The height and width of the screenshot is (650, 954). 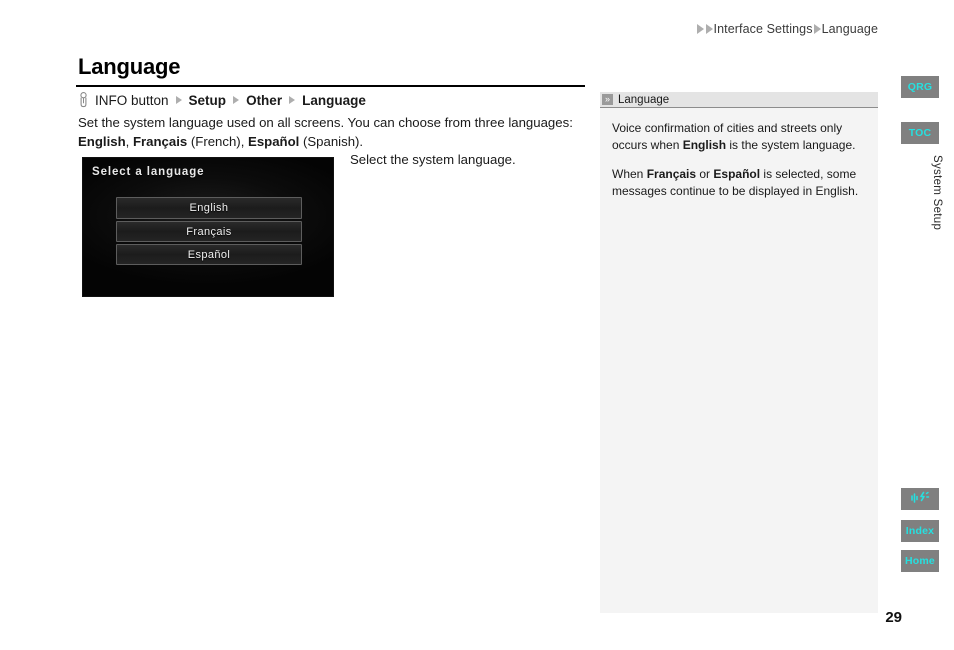 What do you see at coordinates (148, 172) in the screenshot?
I see `screen-title: Select a language` at bounding box center [148, 172].